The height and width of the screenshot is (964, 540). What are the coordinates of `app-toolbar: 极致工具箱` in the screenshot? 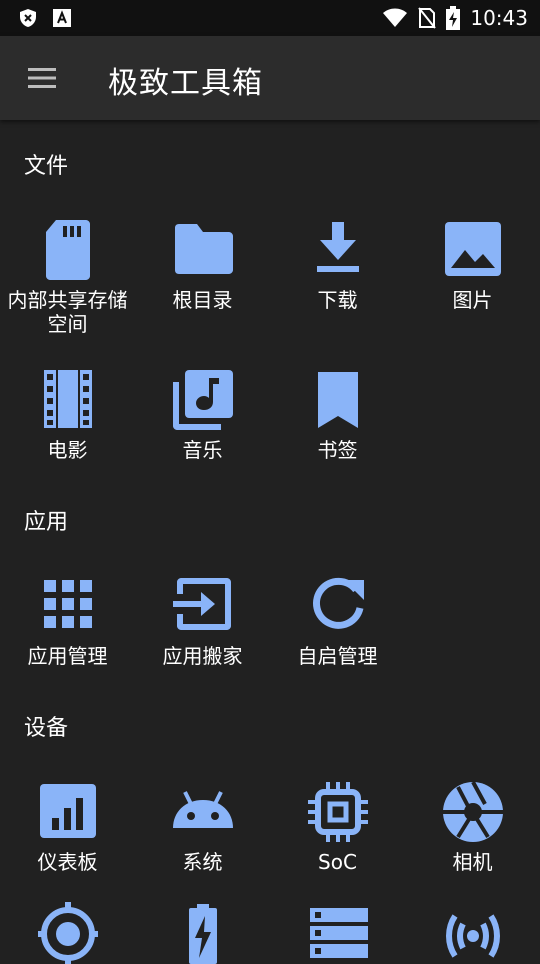 It's located at (270, 78).